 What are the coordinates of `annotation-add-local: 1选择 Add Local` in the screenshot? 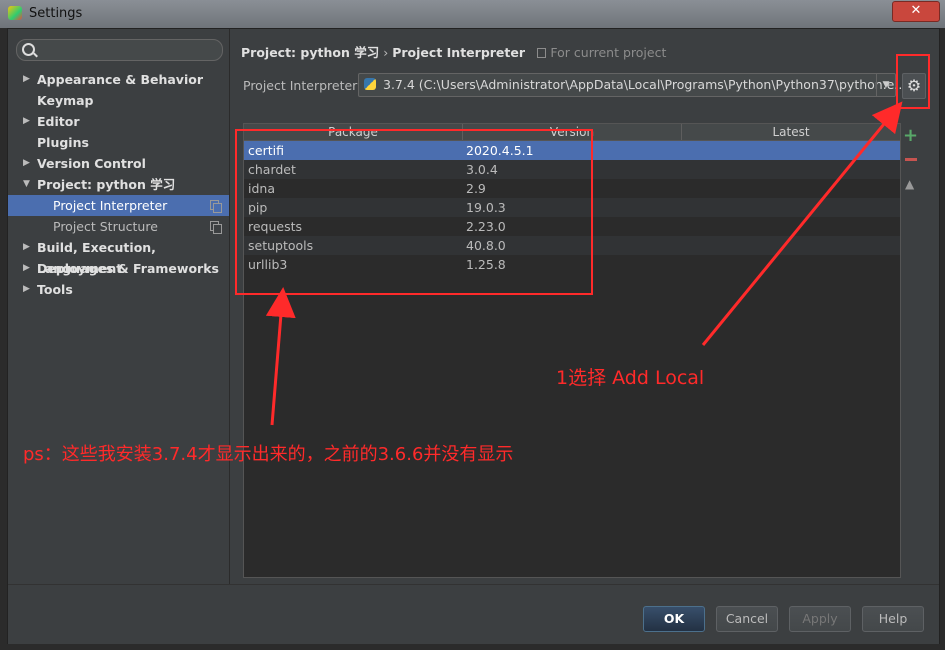 It's located at (630, 378).